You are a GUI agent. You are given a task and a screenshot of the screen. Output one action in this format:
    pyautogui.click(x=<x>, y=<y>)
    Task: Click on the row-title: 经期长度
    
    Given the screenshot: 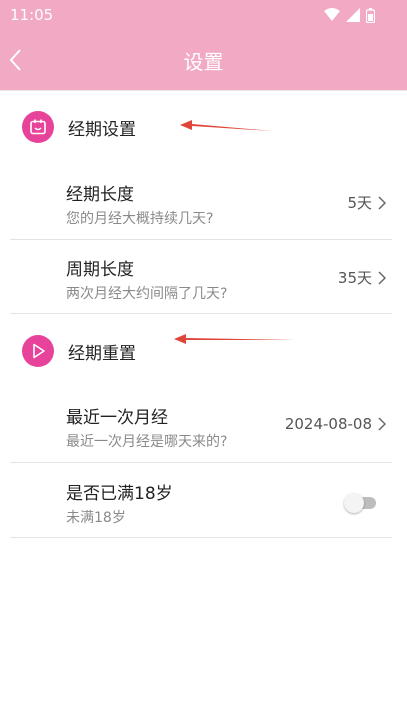 What is the action you would take?
    pyautogui.click(x=100, y=195)
    